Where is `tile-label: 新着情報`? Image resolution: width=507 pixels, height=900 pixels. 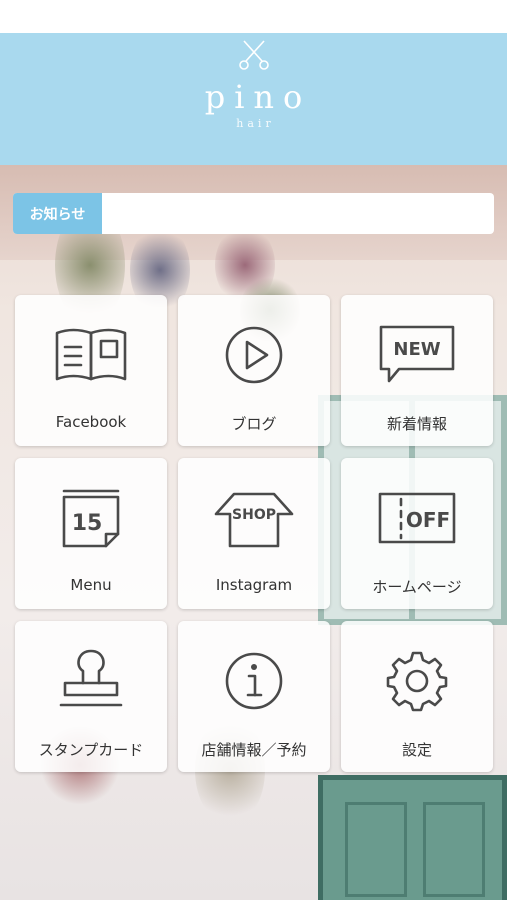
tile-label: 新着情報 is located at coordinates (416, 424).